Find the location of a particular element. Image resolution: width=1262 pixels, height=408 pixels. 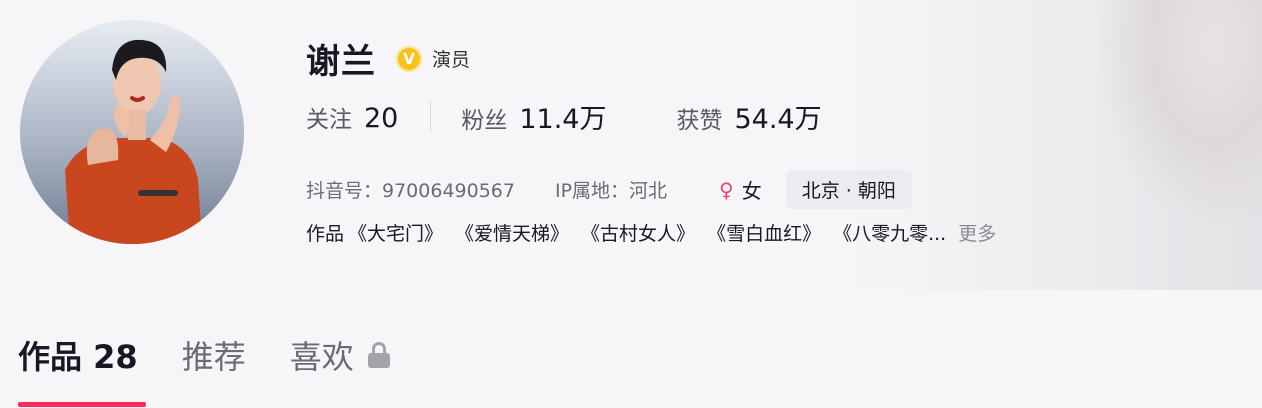

work-title: 《大宅门》 is located at coordinates (396, 234).